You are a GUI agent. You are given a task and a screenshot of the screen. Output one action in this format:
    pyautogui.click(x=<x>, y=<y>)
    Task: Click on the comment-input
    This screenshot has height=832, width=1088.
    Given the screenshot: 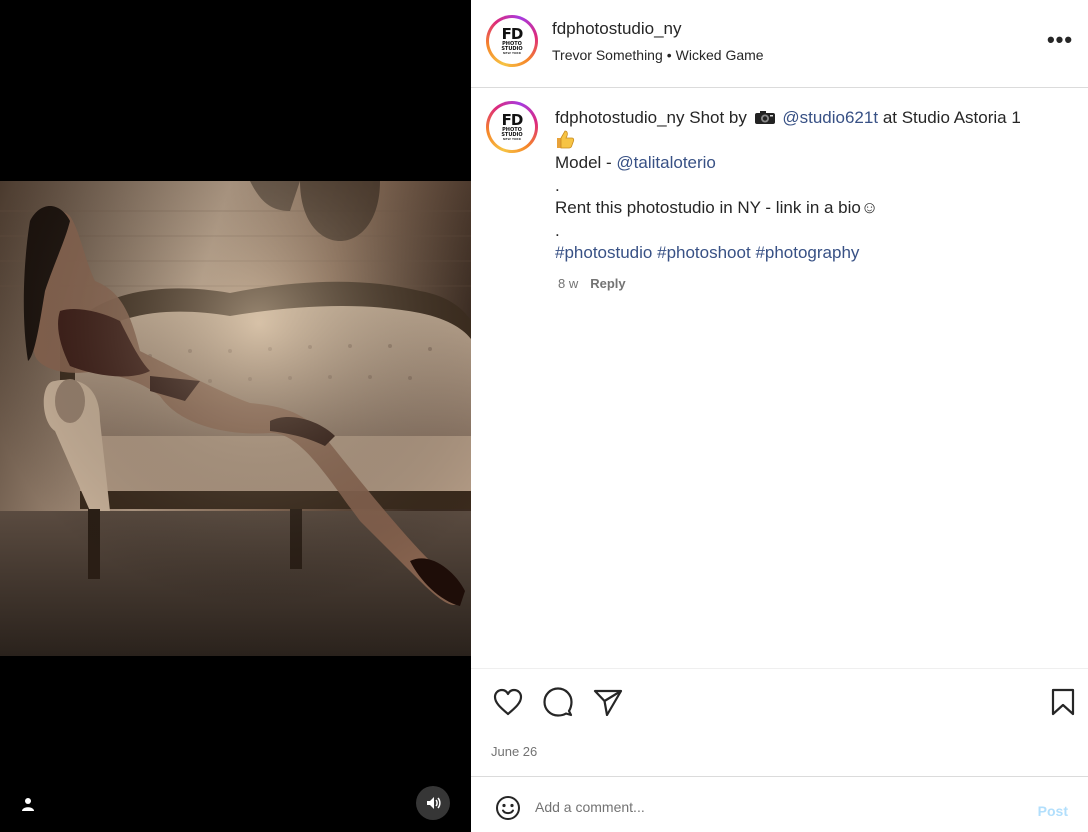 What is the action you would take?
    pyautogui.click(x=775, y=807)
    